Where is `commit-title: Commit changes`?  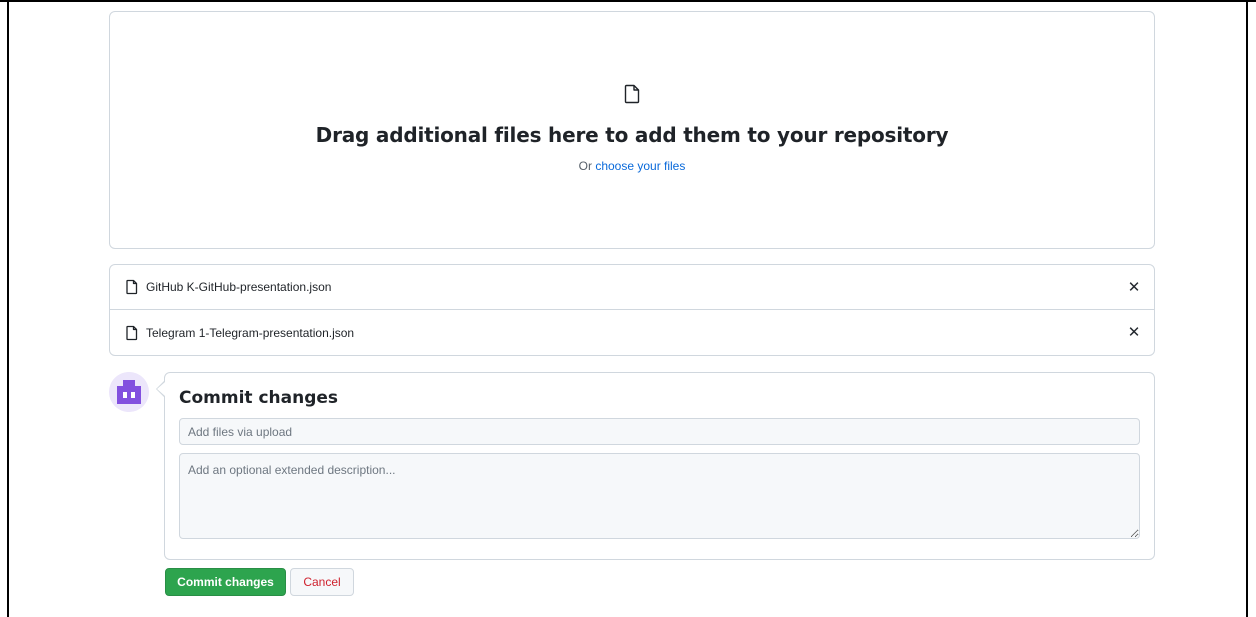 commit-title: Commit changes is located at coordinates (259, 398).